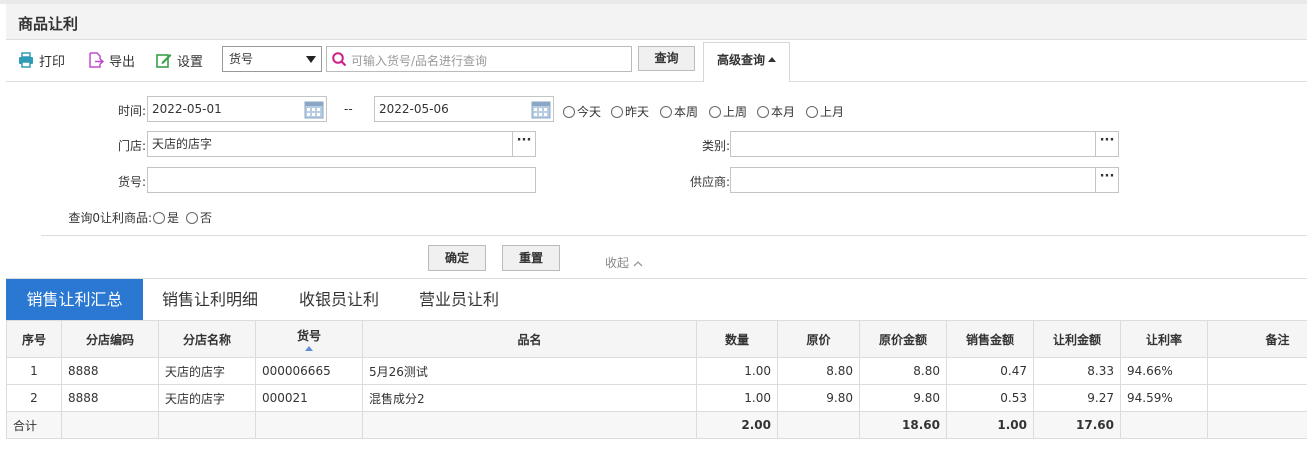 The height and width of the screenshot is (461, 1307). Describe the element at coordinates (924, 144) in the screenshot. I see `category-input: ···` at that location.